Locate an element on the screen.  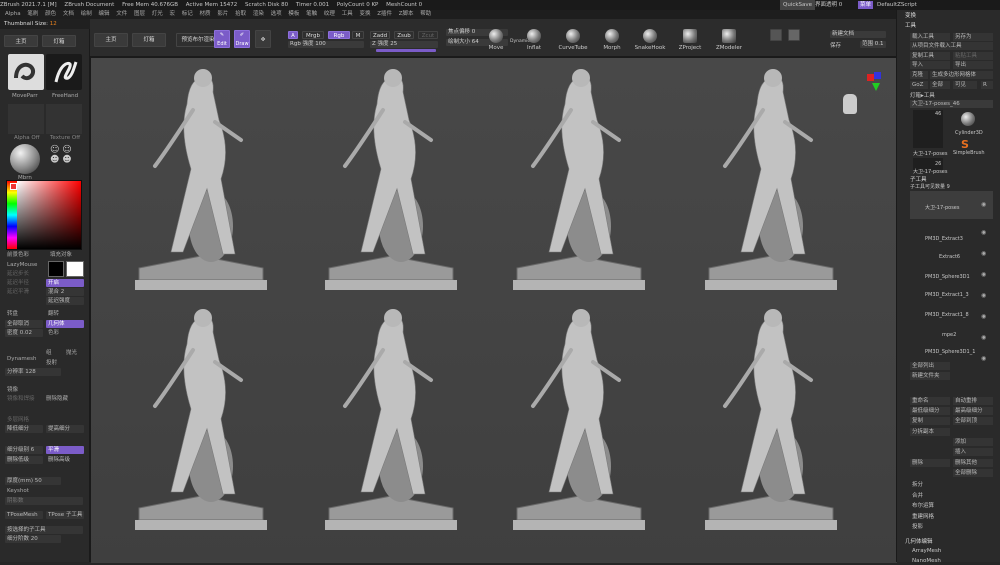
lower-subdiv-button: 降低细分 is located at coordinates (24, 429).